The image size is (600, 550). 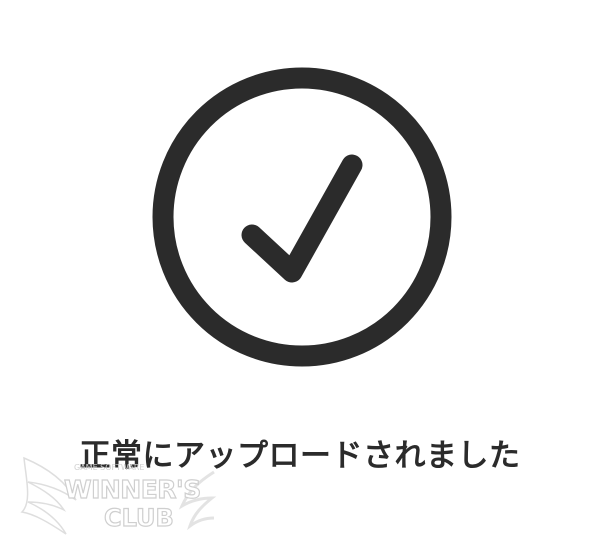 I want to click on watermark-small-text: GAME SOFTWARE, so click(x=109, y=467).